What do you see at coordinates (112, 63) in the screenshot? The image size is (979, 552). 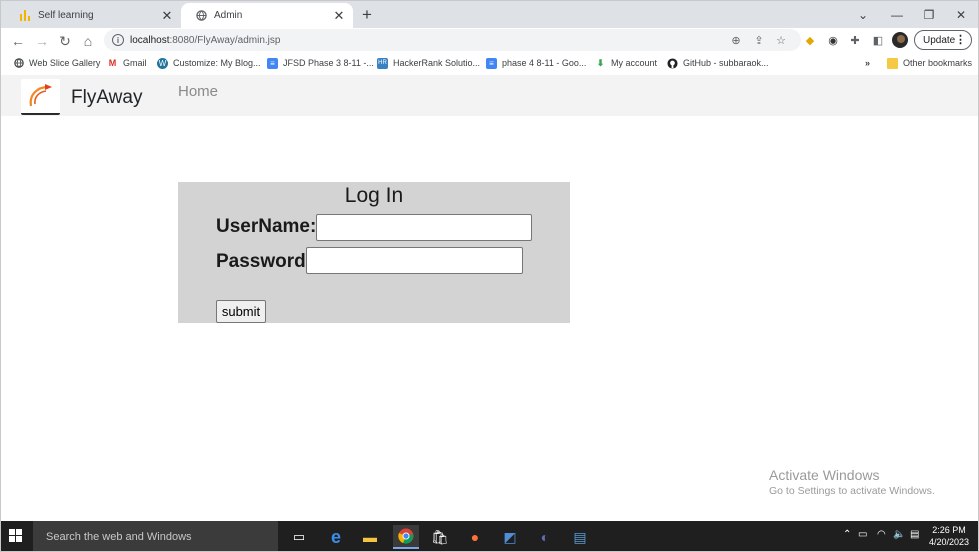 I see `gmail-icon: M` at bounding box center [112, 63].